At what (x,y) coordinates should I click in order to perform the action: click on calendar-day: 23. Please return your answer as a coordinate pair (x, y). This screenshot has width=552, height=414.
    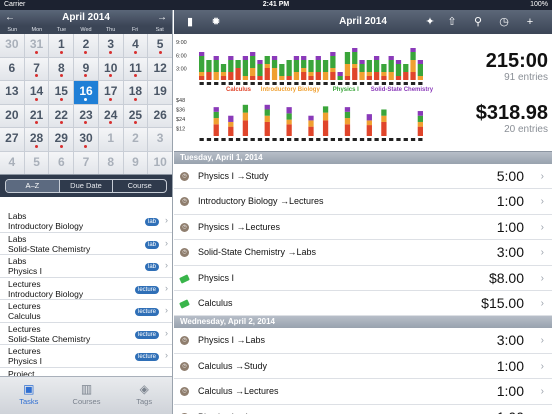
    Looking at the image, I should click on (86, 115).